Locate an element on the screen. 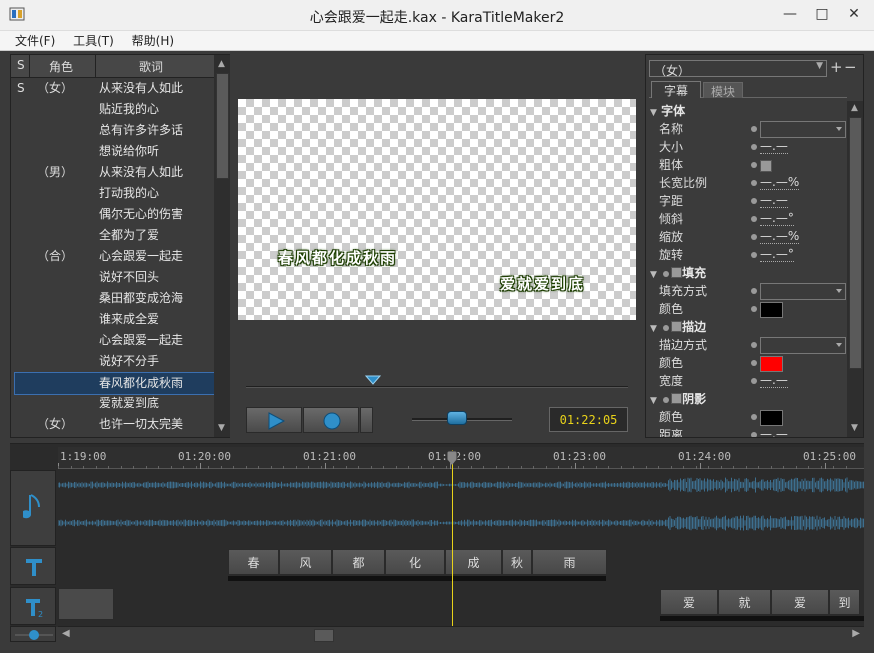 Image resolution: width=874 pixels, height=653 pixels. timeline-scroll-thumb is located at coordinates (324, 635).